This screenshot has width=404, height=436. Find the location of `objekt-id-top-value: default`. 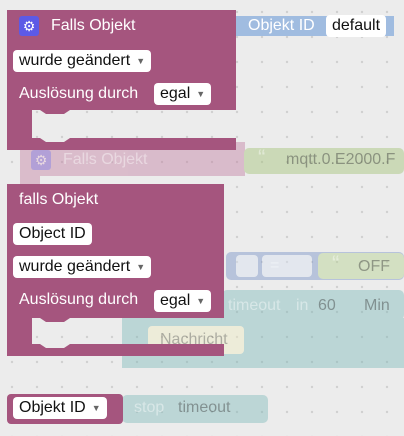

objekt-id-top-value: default is located at coordinates (356, 26).